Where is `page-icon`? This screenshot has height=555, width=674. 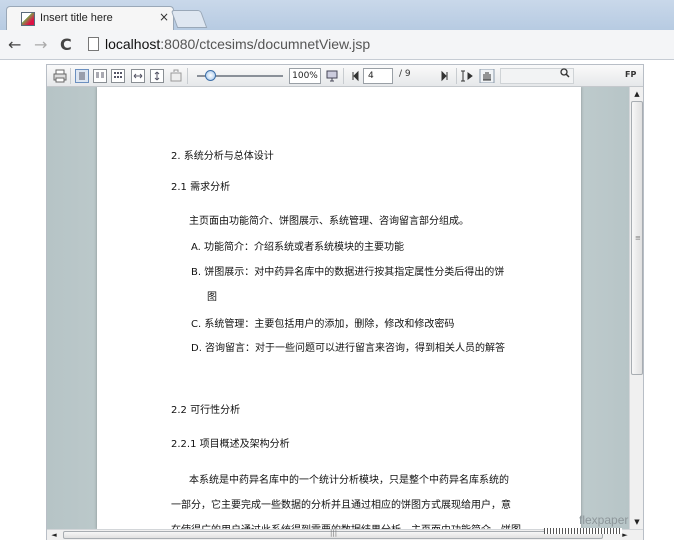 page-icon is located at coordinates (93, 44).